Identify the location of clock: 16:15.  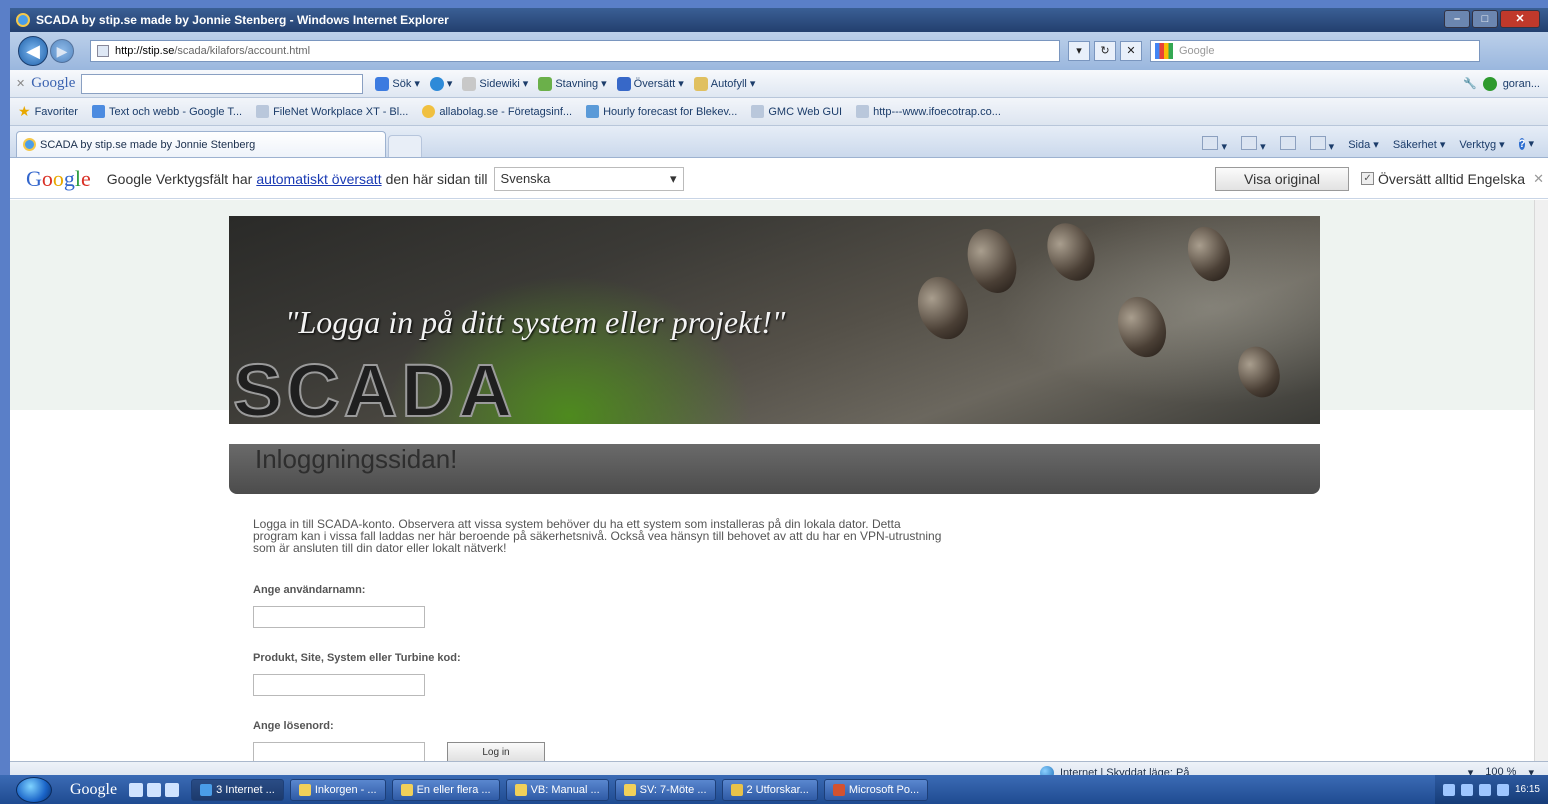
(1527, 789).